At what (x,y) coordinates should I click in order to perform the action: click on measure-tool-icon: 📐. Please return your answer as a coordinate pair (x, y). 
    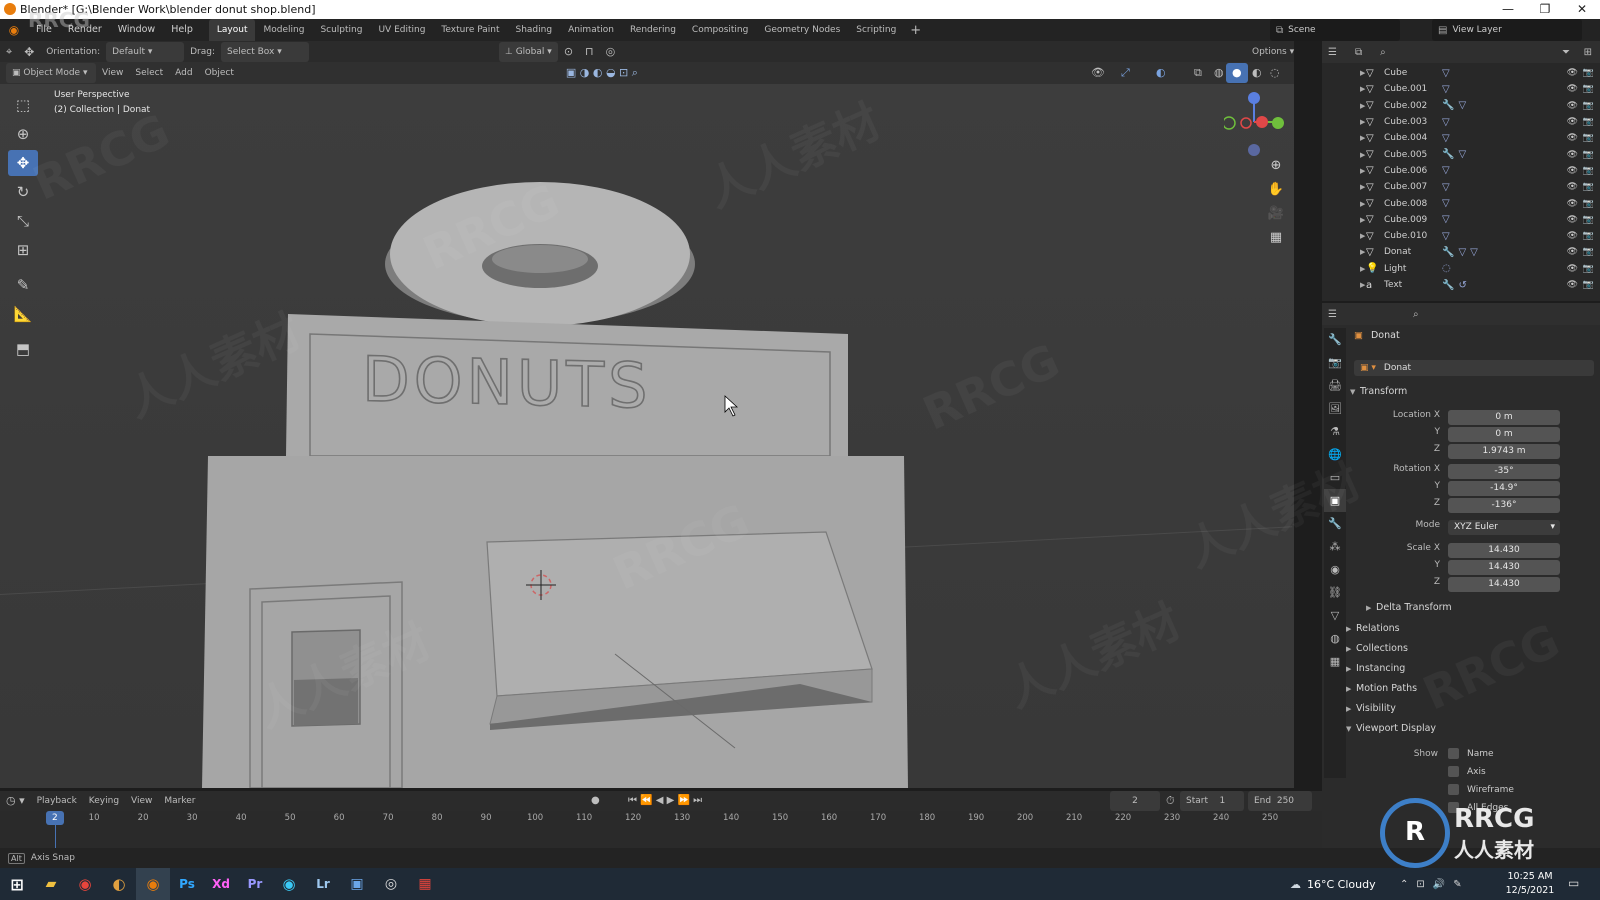
    Looking at the image, I should click on (23, 314).